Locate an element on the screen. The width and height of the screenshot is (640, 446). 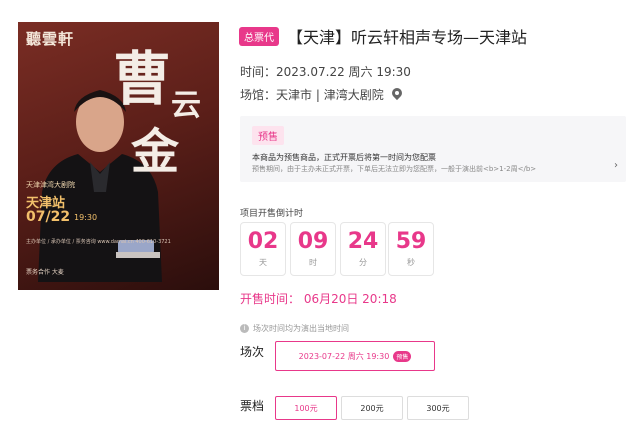
countdown-minutes: 24 分 is located at coordinates (363, 249).